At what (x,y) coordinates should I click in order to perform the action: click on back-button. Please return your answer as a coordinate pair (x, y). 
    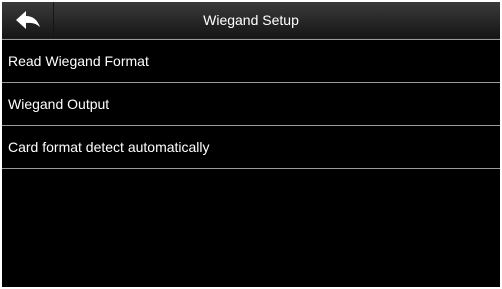
    Looking at the image, I should click on (28, 20).